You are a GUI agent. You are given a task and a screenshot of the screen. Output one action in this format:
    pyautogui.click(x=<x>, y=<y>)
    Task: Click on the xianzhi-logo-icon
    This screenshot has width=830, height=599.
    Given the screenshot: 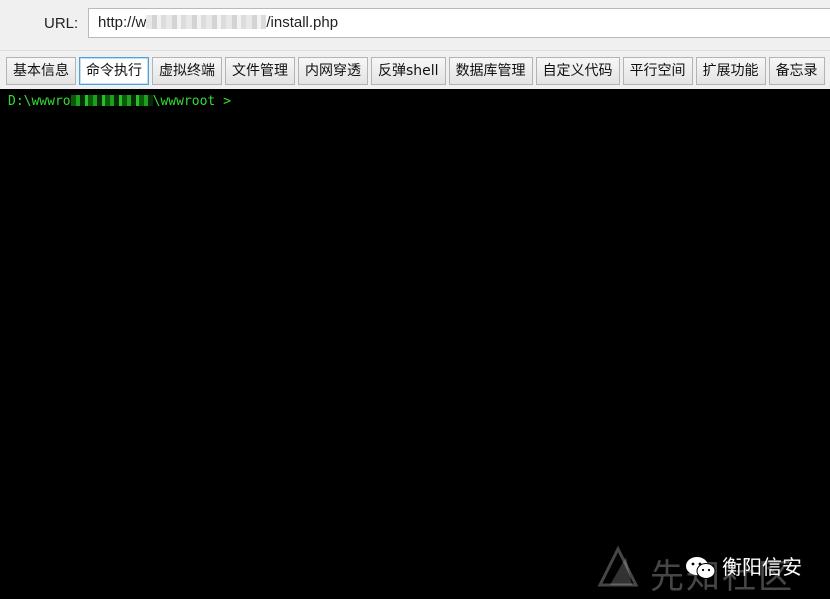 What is the action you would take?
    pyautogui.click(x=618, y=566)
    